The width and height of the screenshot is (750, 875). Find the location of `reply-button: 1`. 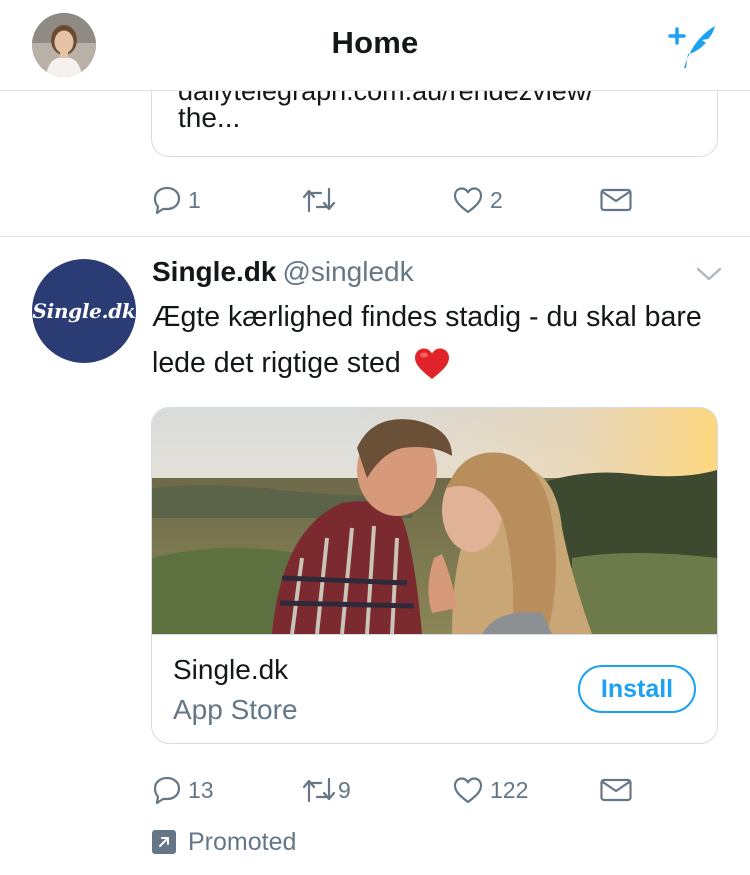

reply-button: 1 is located at coordinates (176, 200).